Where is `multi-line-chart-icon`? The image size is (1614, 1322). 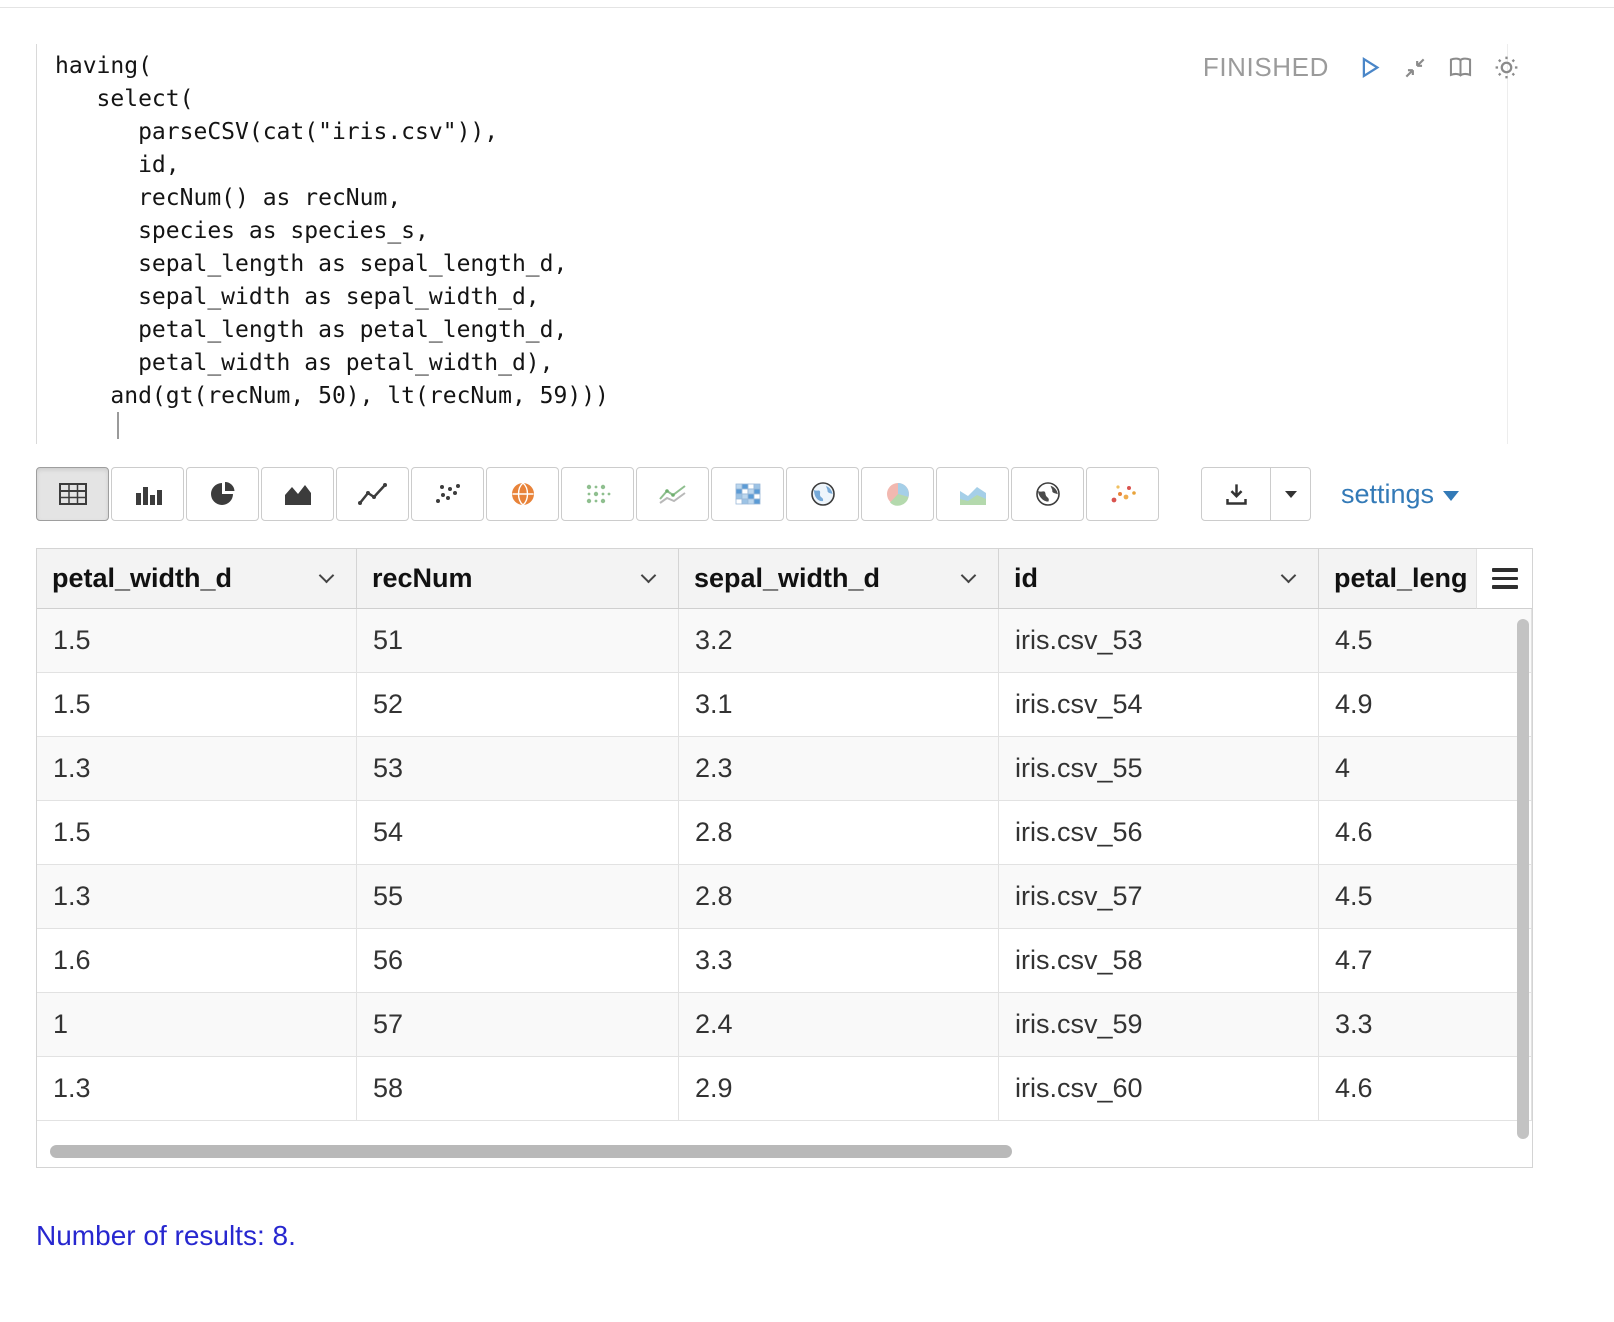 multi-line-chart-icon is located at coordinates (673, 494).